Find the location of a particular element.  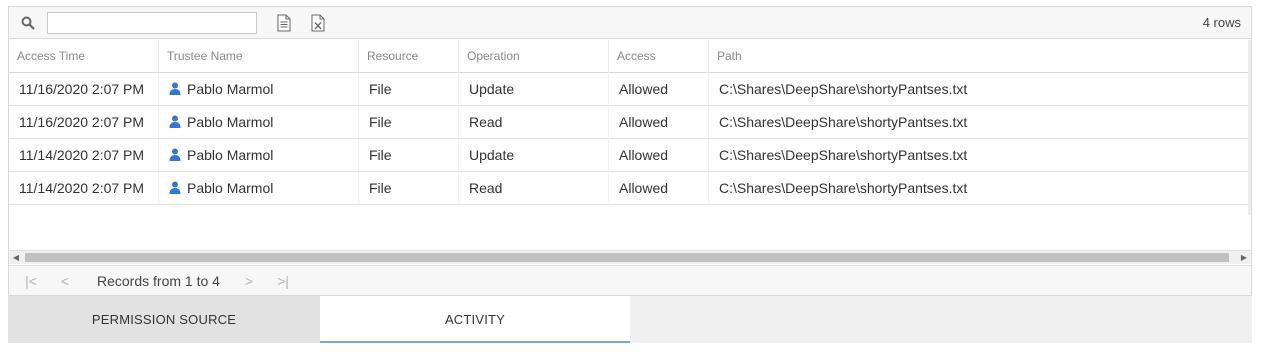

search-input is located at coordinates (152, 23).